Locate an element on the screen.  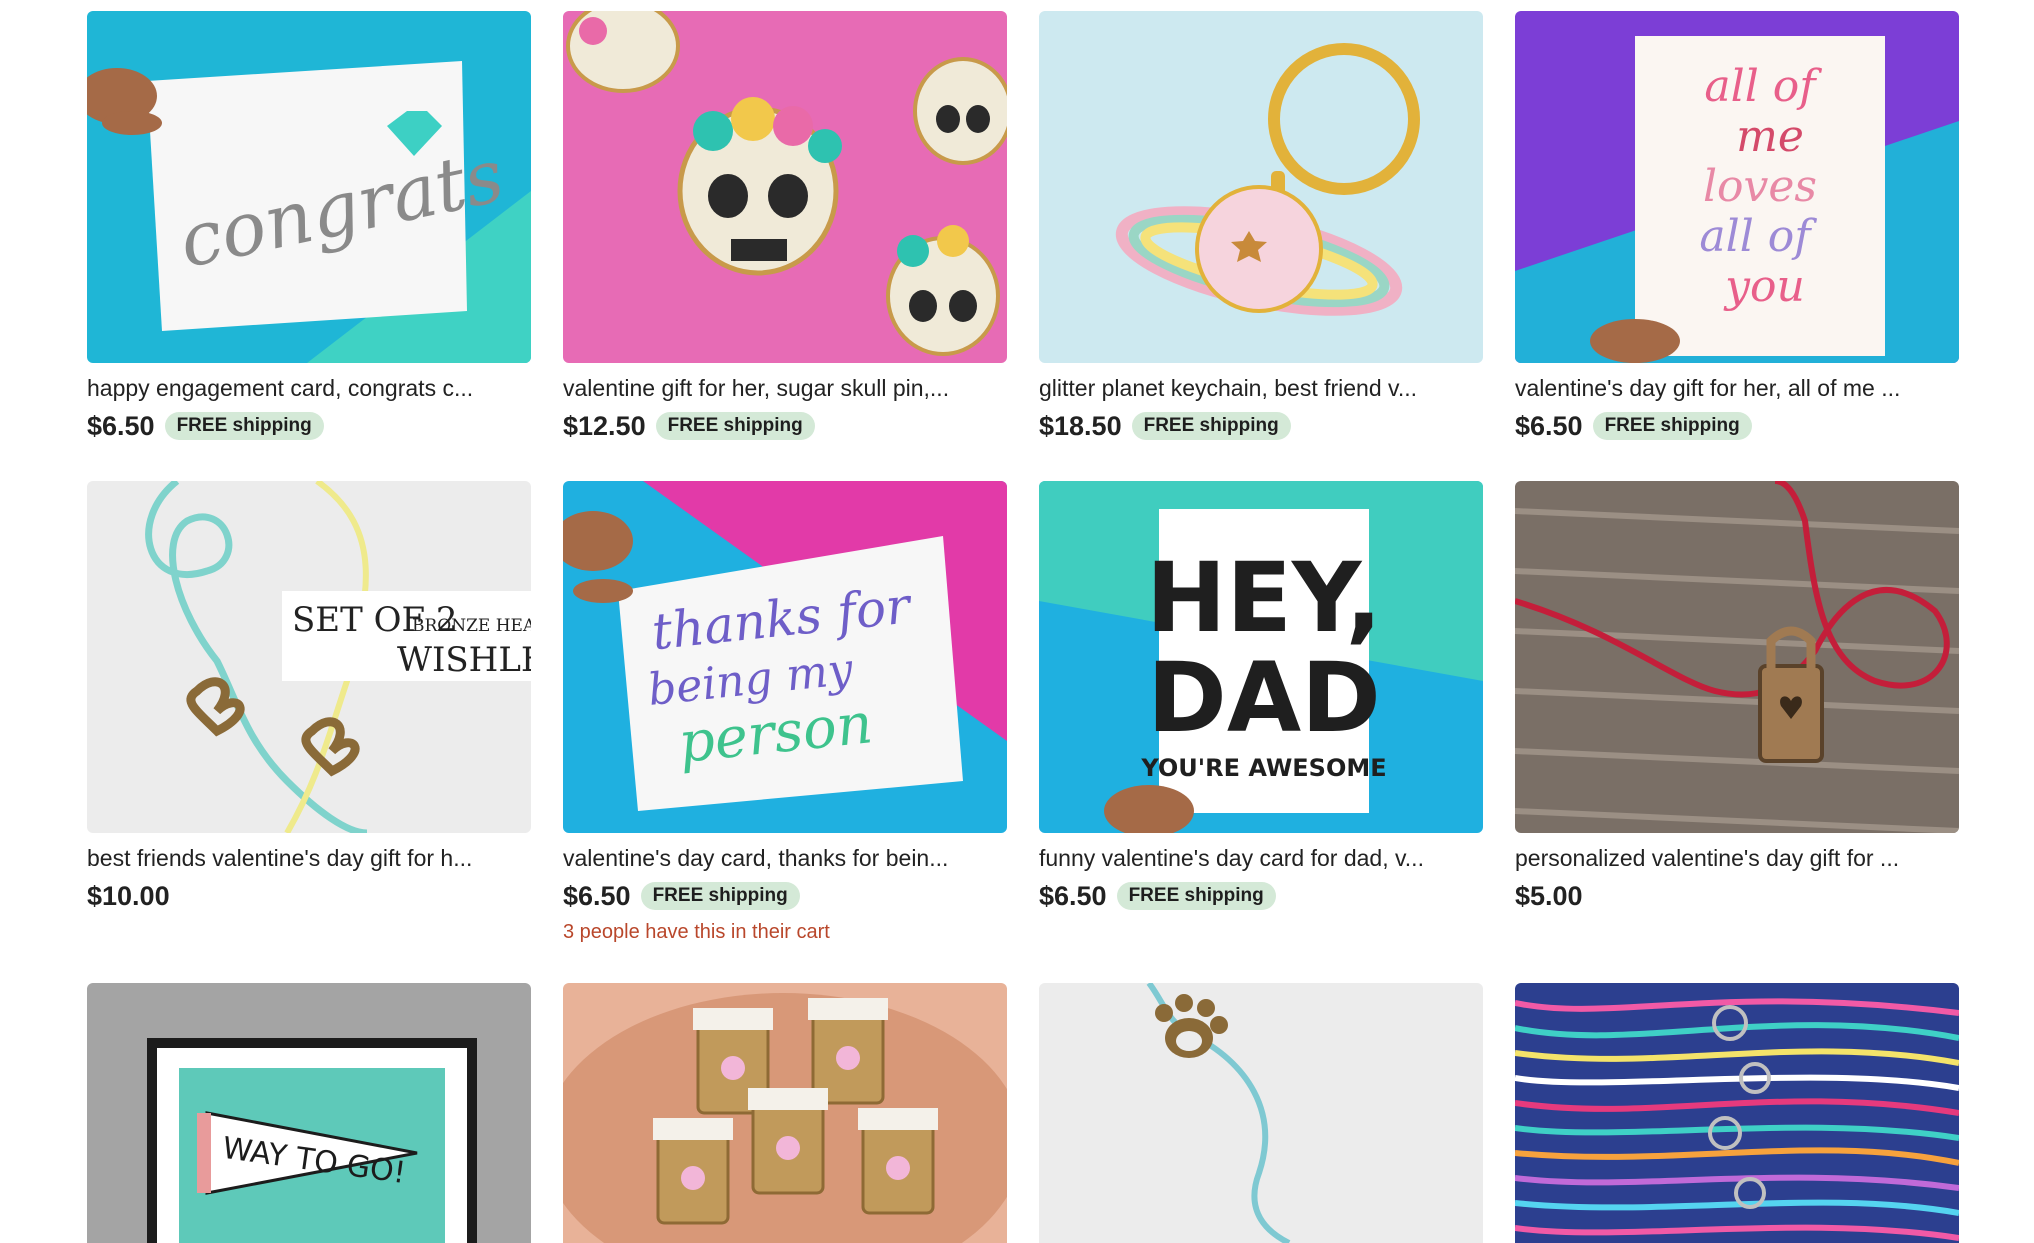
listing-price: $12.50 is located at coordinates (604, 425).